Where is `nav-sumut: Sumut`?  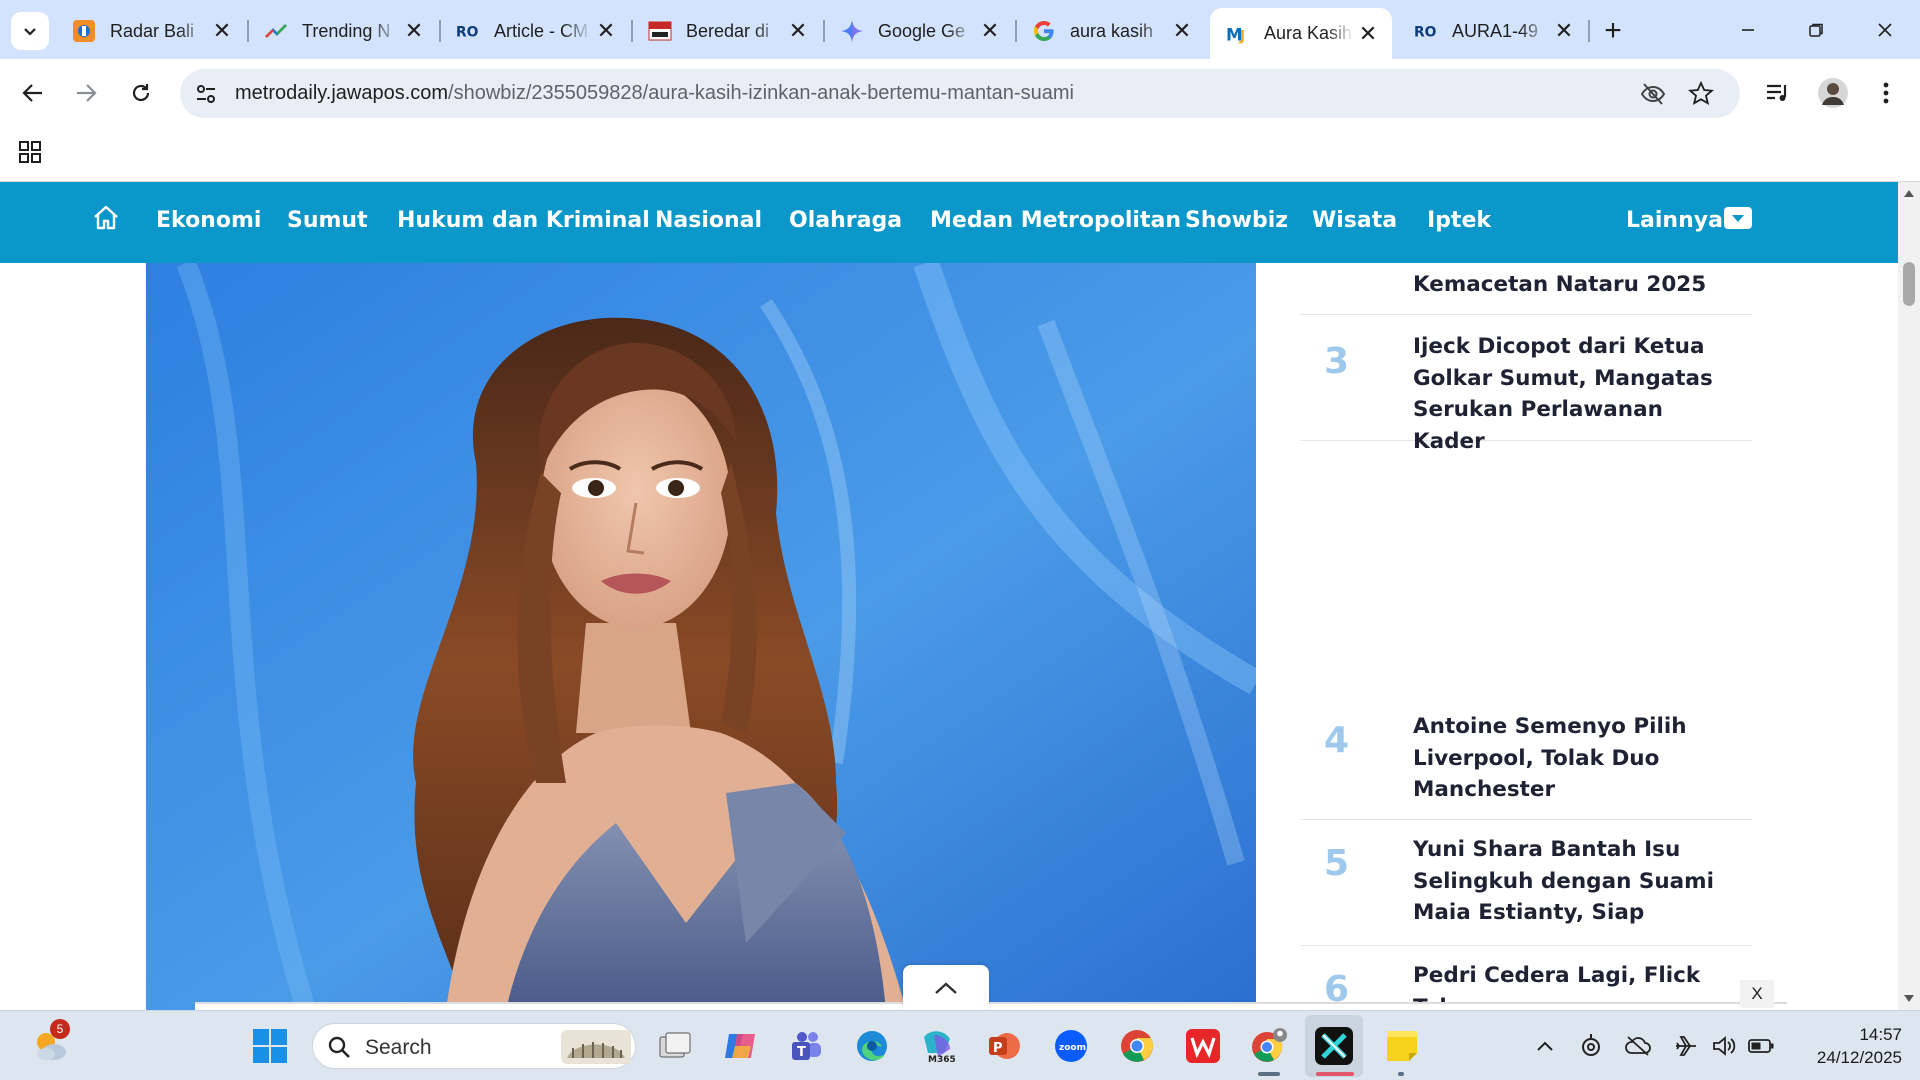 nav-sumut: Sumut is located at coordinates (327, 220).